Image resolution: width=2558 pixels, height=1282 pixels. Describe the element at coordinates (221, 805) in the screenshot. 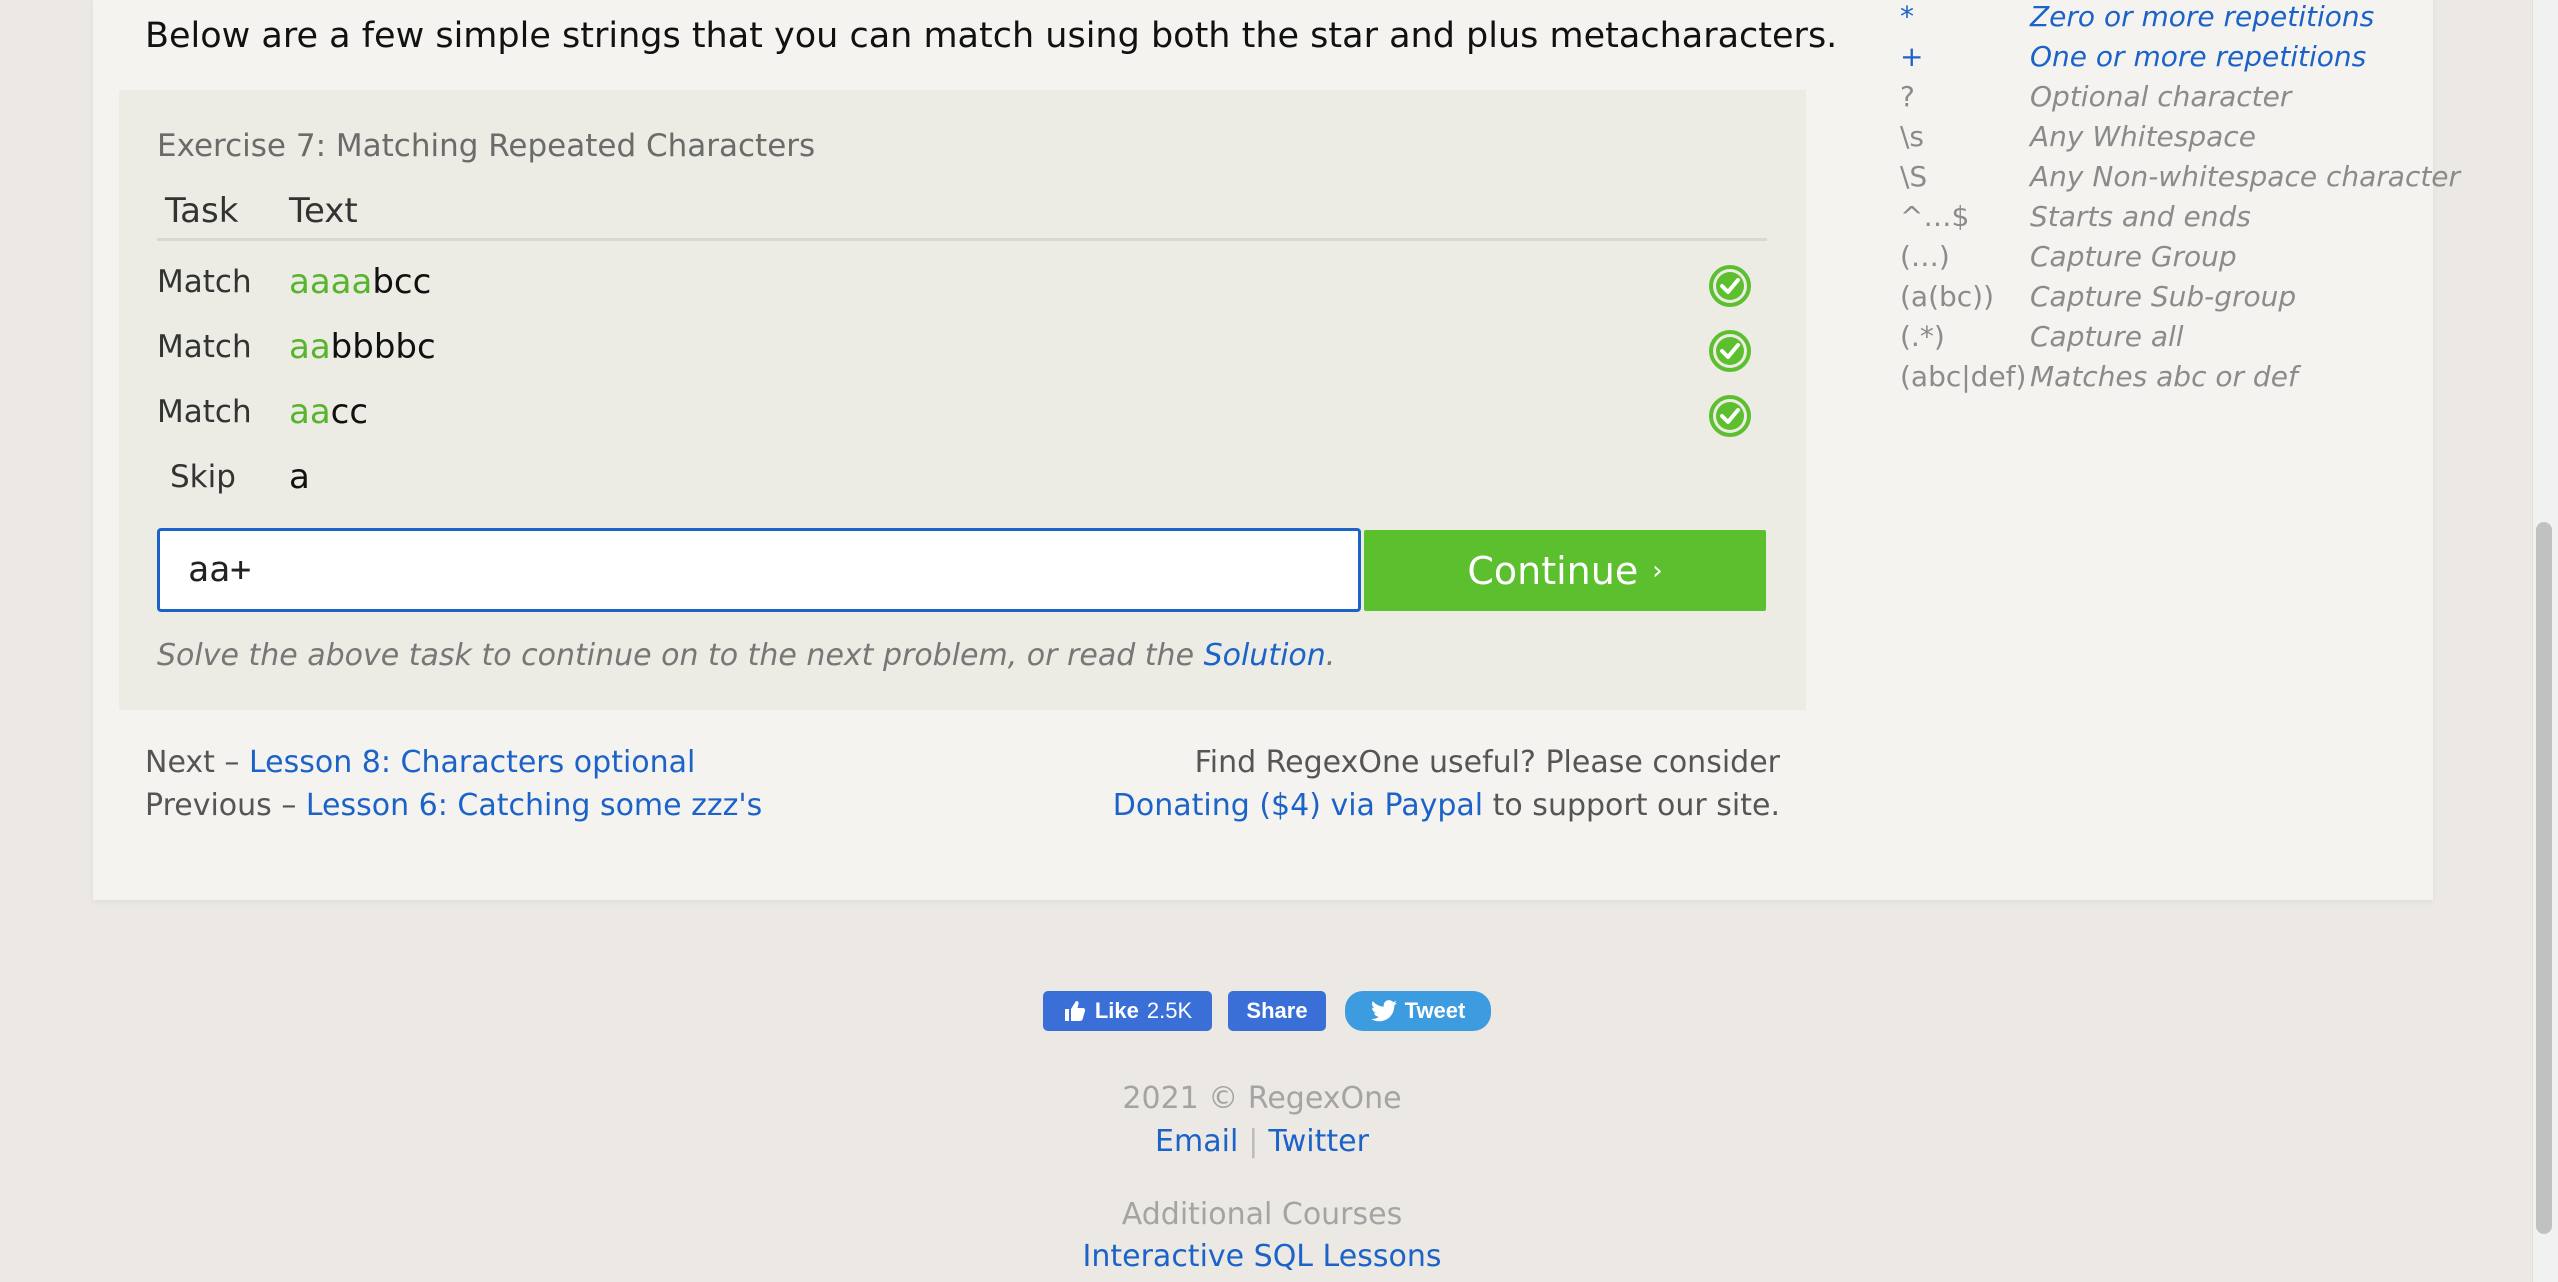

I see `prev-prefix: Previous –` at that location.